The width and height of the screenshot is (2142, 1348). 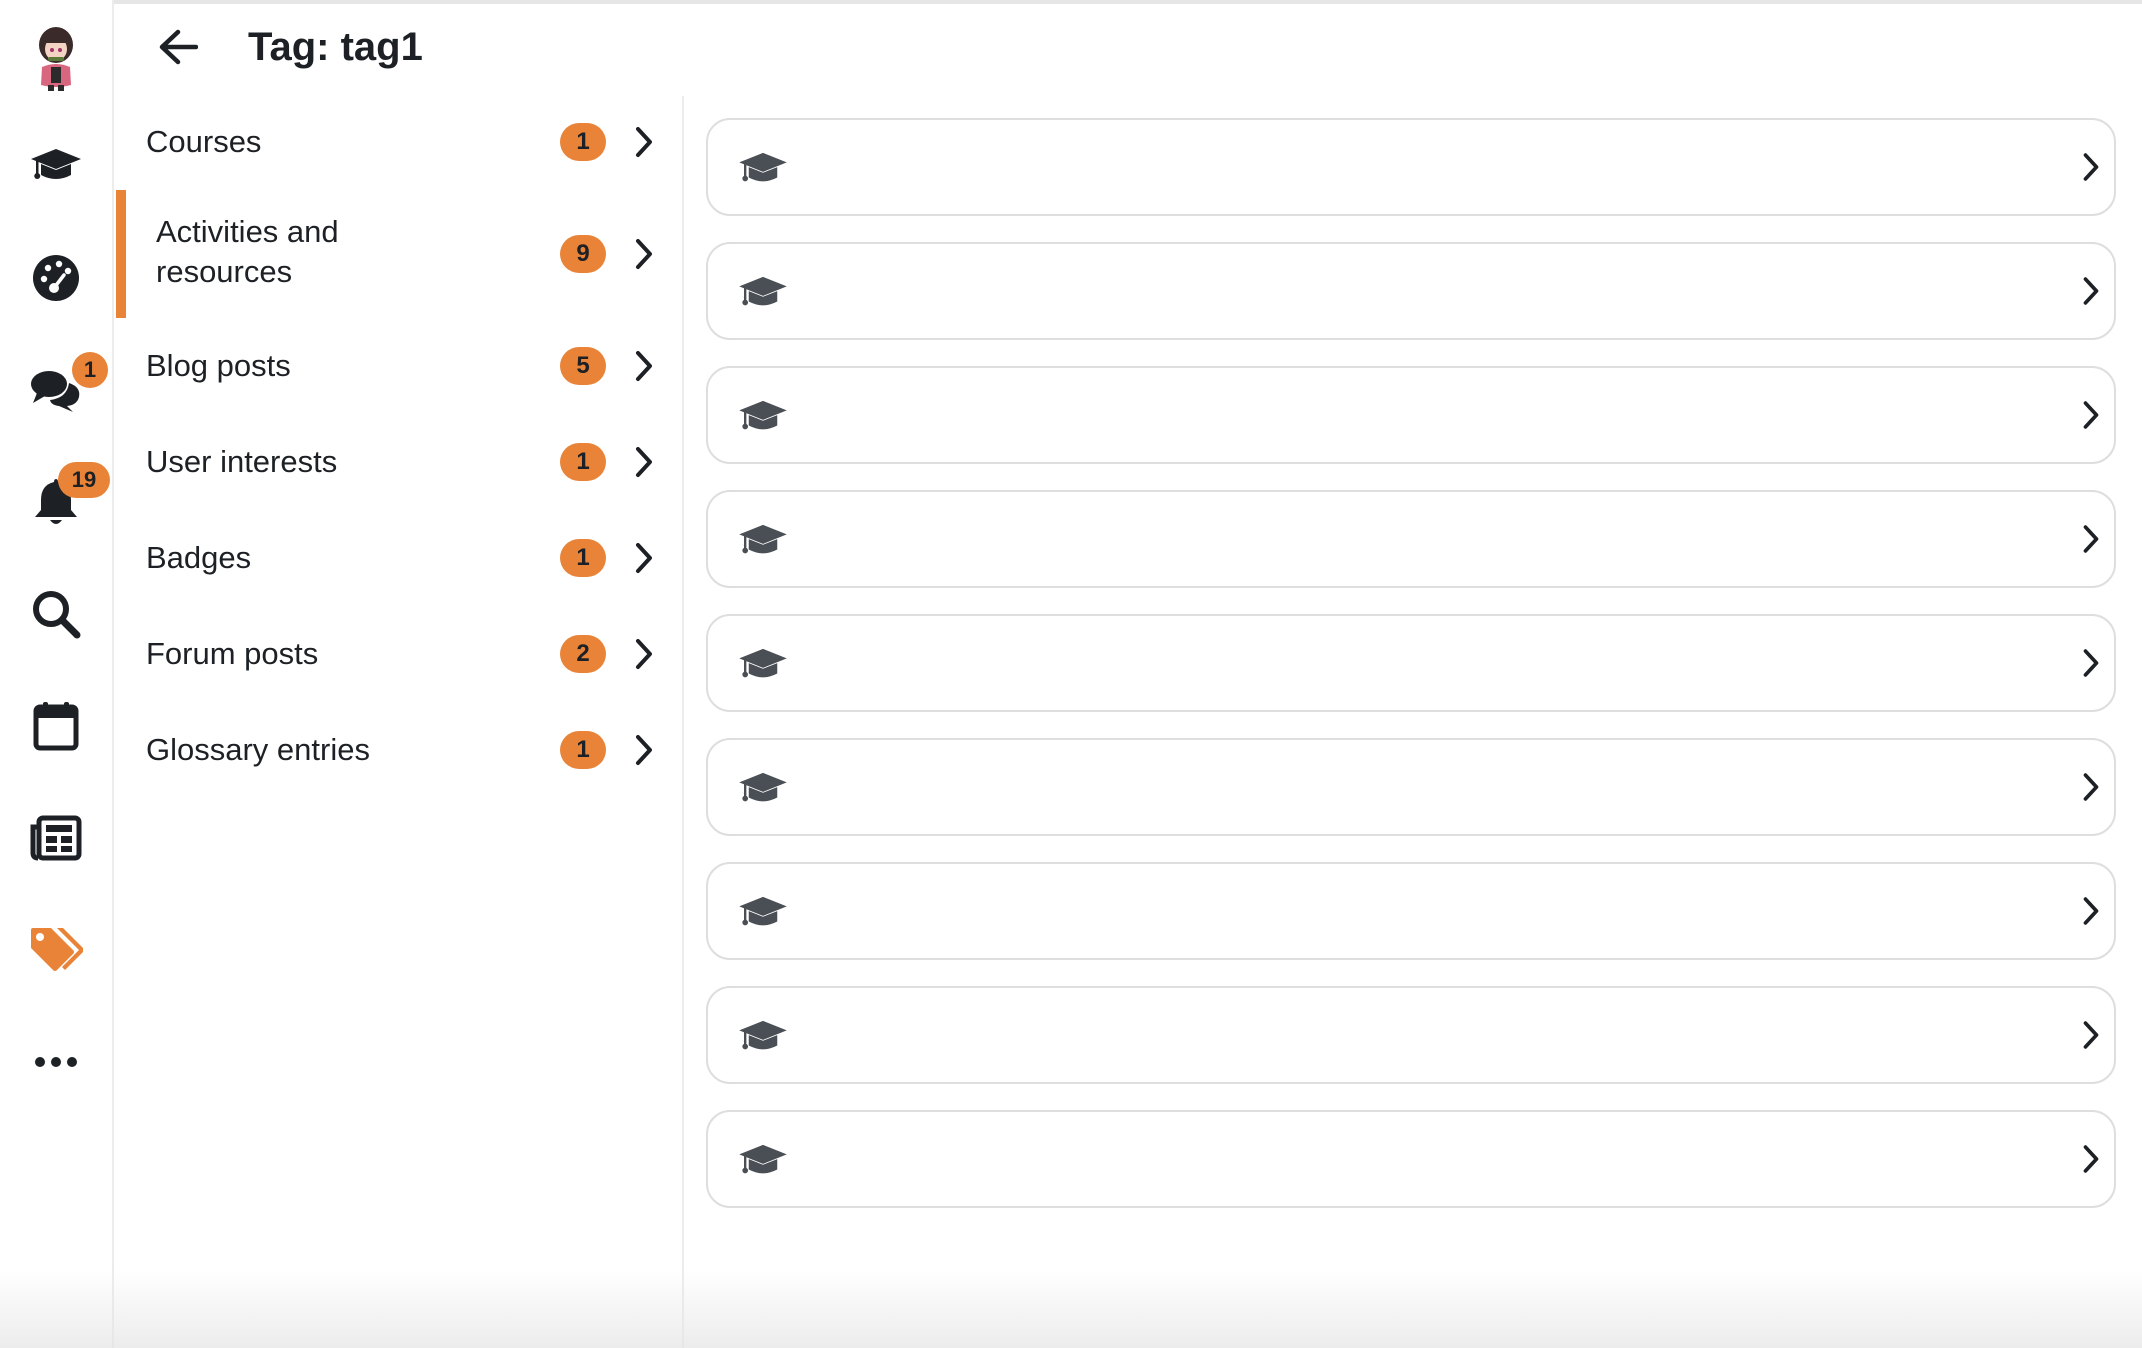 I want to click on back-button, so click(x=178, y=47).